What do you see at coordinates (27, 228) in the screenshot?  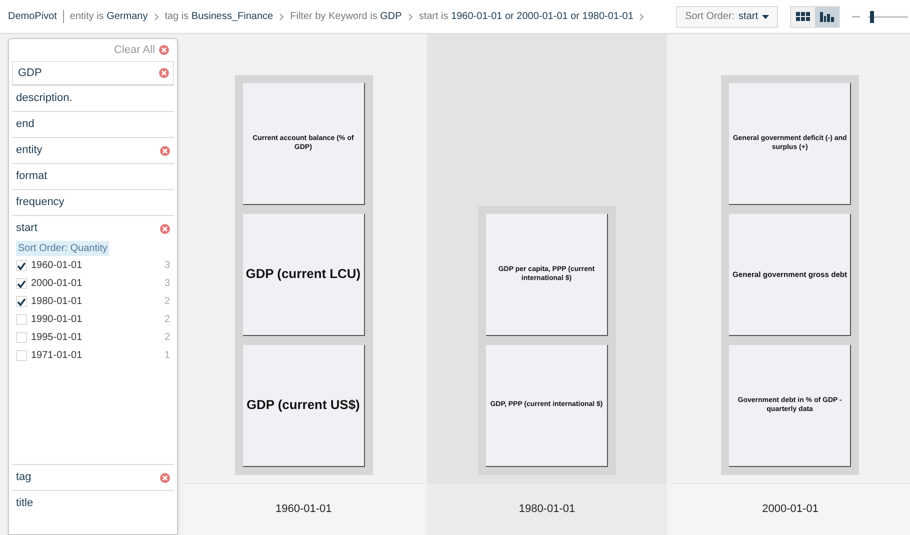 I see `facet-label: start` at bounding box center [27, 228].